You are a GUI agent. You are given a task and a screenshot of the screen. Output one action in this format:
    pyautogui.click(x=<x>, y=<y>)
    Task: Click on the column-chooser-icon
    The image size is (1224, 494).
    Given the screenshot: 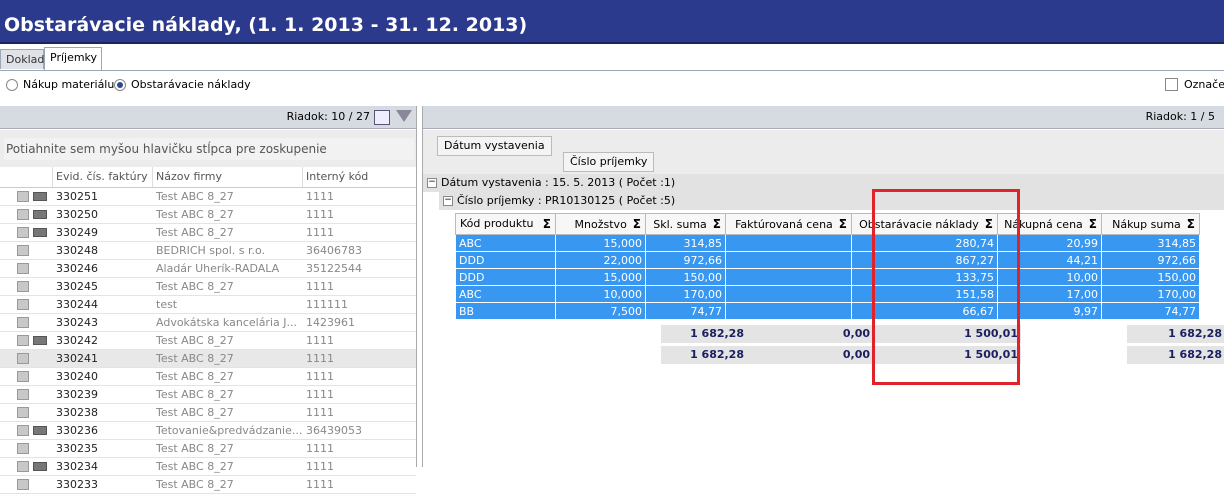 What is the action you would take?
    pyautogui.click(x=382, y=117)
    